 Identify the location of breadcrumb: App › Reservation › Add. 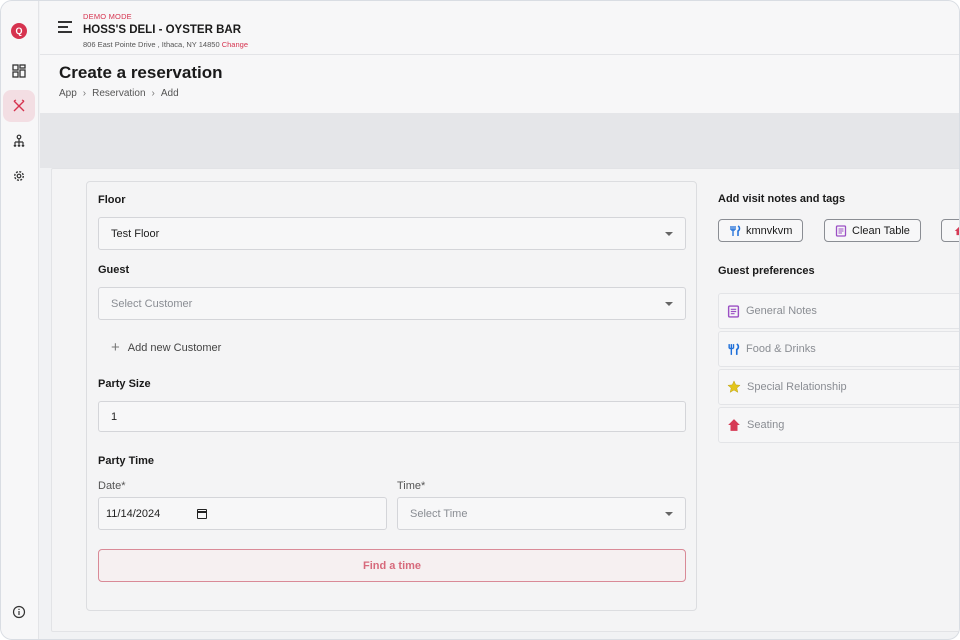
(119, 93).